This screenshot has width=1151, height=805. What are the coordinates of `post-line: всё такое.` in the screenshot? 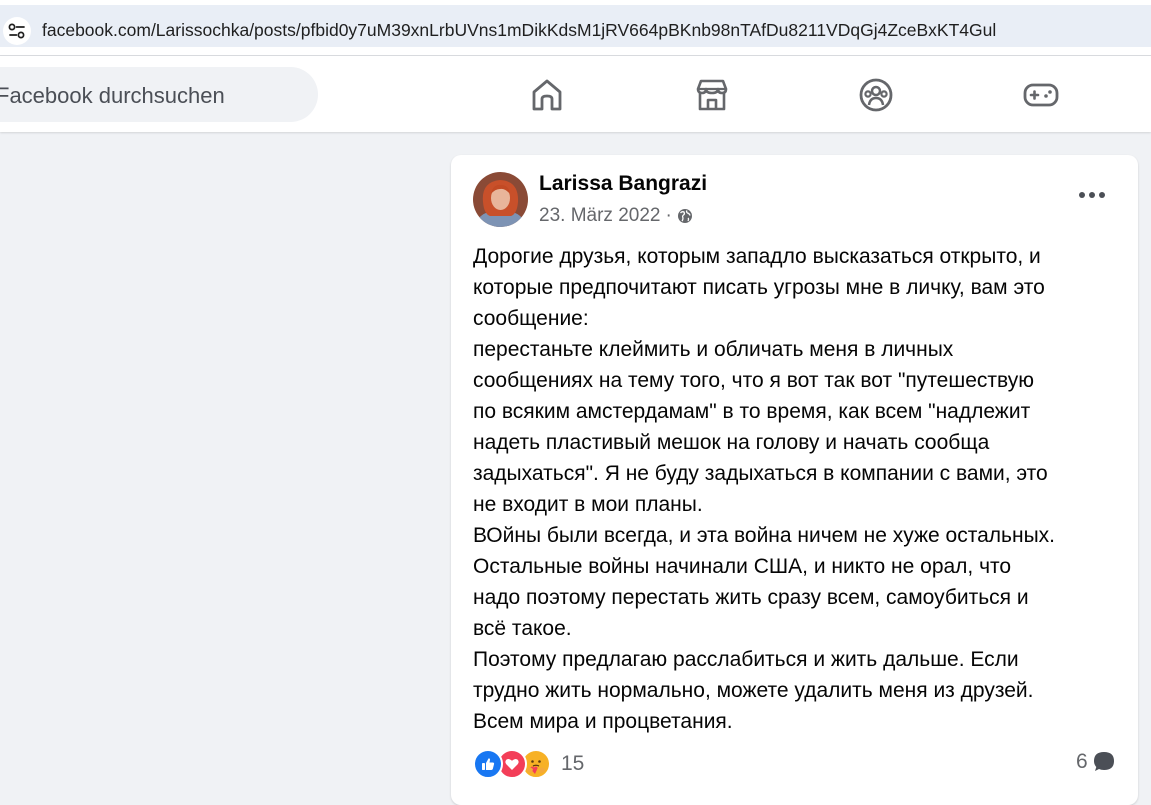 It's located at (522, 628).